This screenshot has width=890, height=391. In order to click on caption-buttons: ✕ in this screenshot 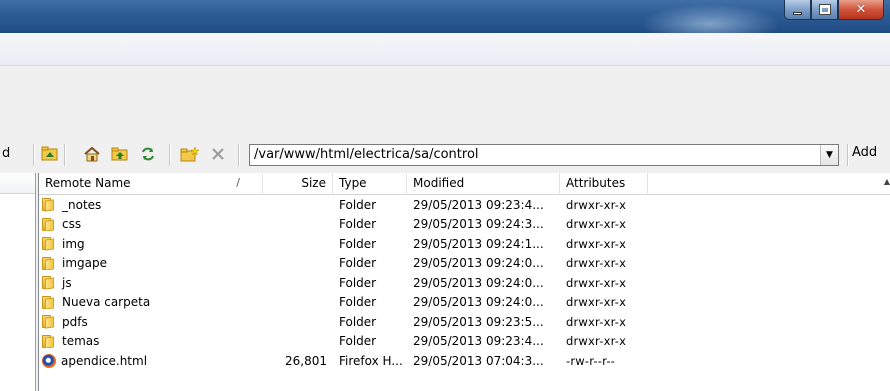, I will do `click(834, 10)`.